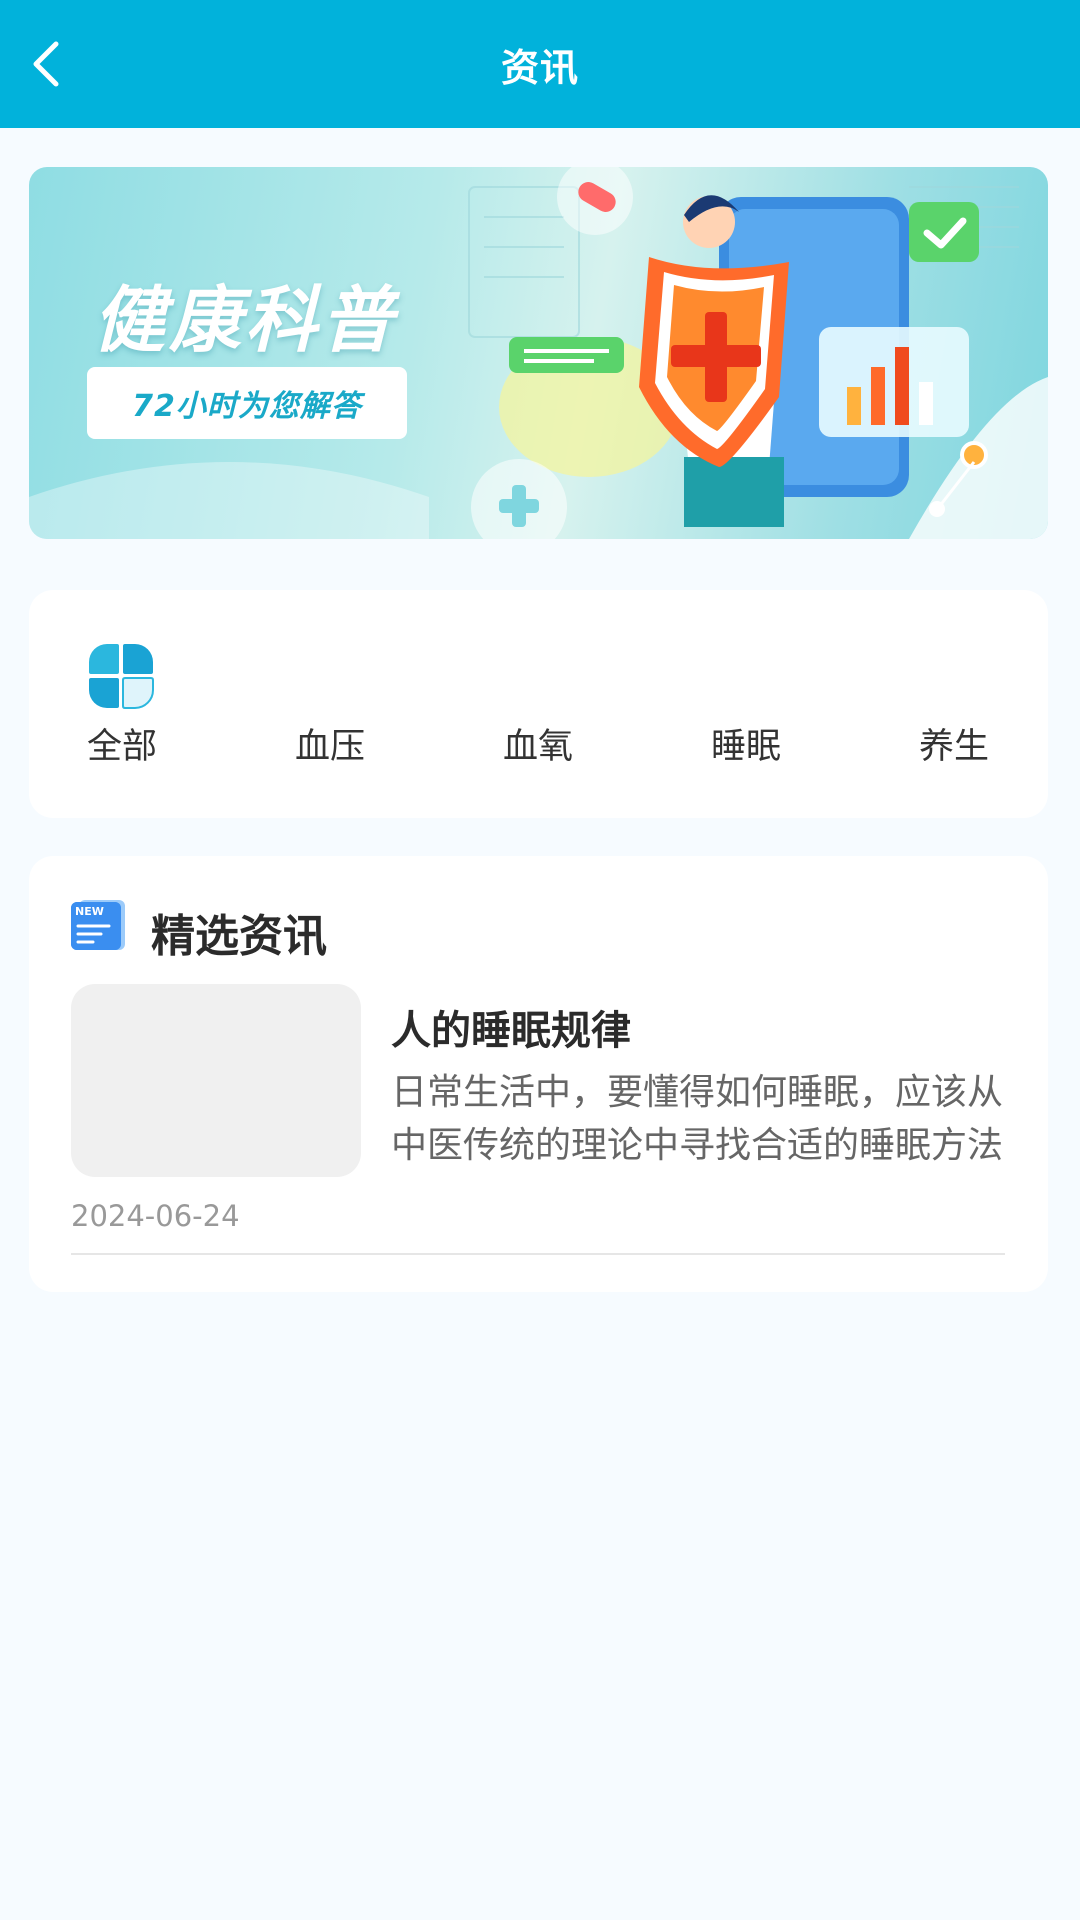 This screenshot has width=1080, height=1920. What do you see at coordinates (121, 676) in the screenshot?
I see `grid-blocks-icon` at bounding box center [121, 676].